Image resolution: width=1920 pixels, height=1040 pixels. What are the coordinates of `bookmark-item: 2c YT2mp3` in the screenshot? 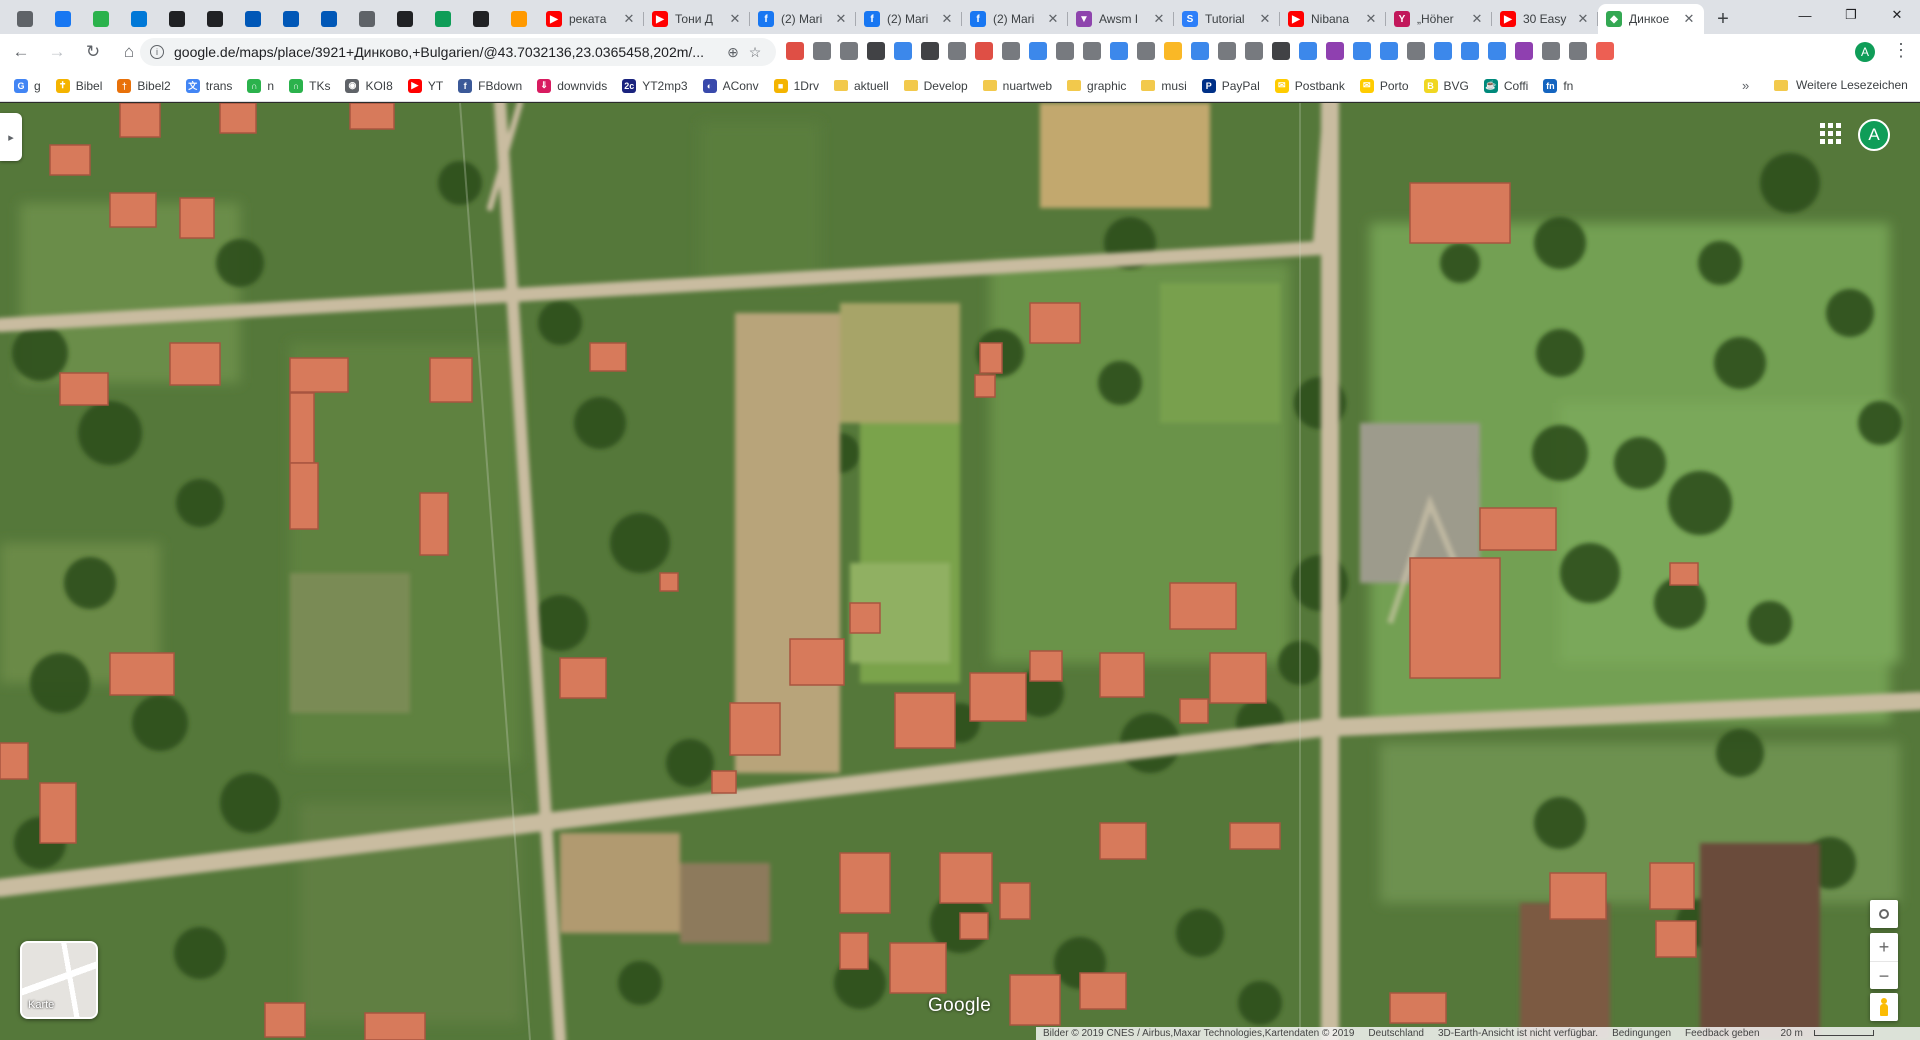 It's located at (655, 85).